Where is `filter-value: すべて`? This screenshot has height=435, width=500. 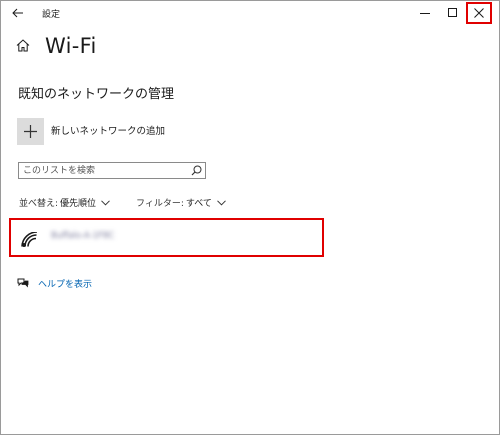
filter-value: すべて is located at coordinates (198, 204).